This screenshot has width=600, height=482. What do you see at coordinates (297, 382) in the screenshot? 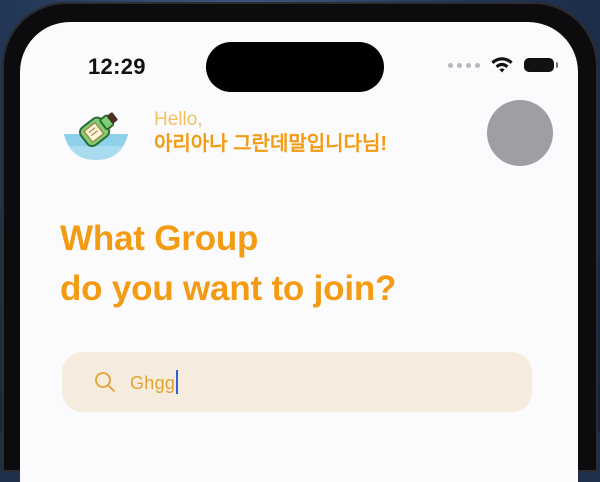
I see `search-input: Ghgg` at bounding box center [297, 382].